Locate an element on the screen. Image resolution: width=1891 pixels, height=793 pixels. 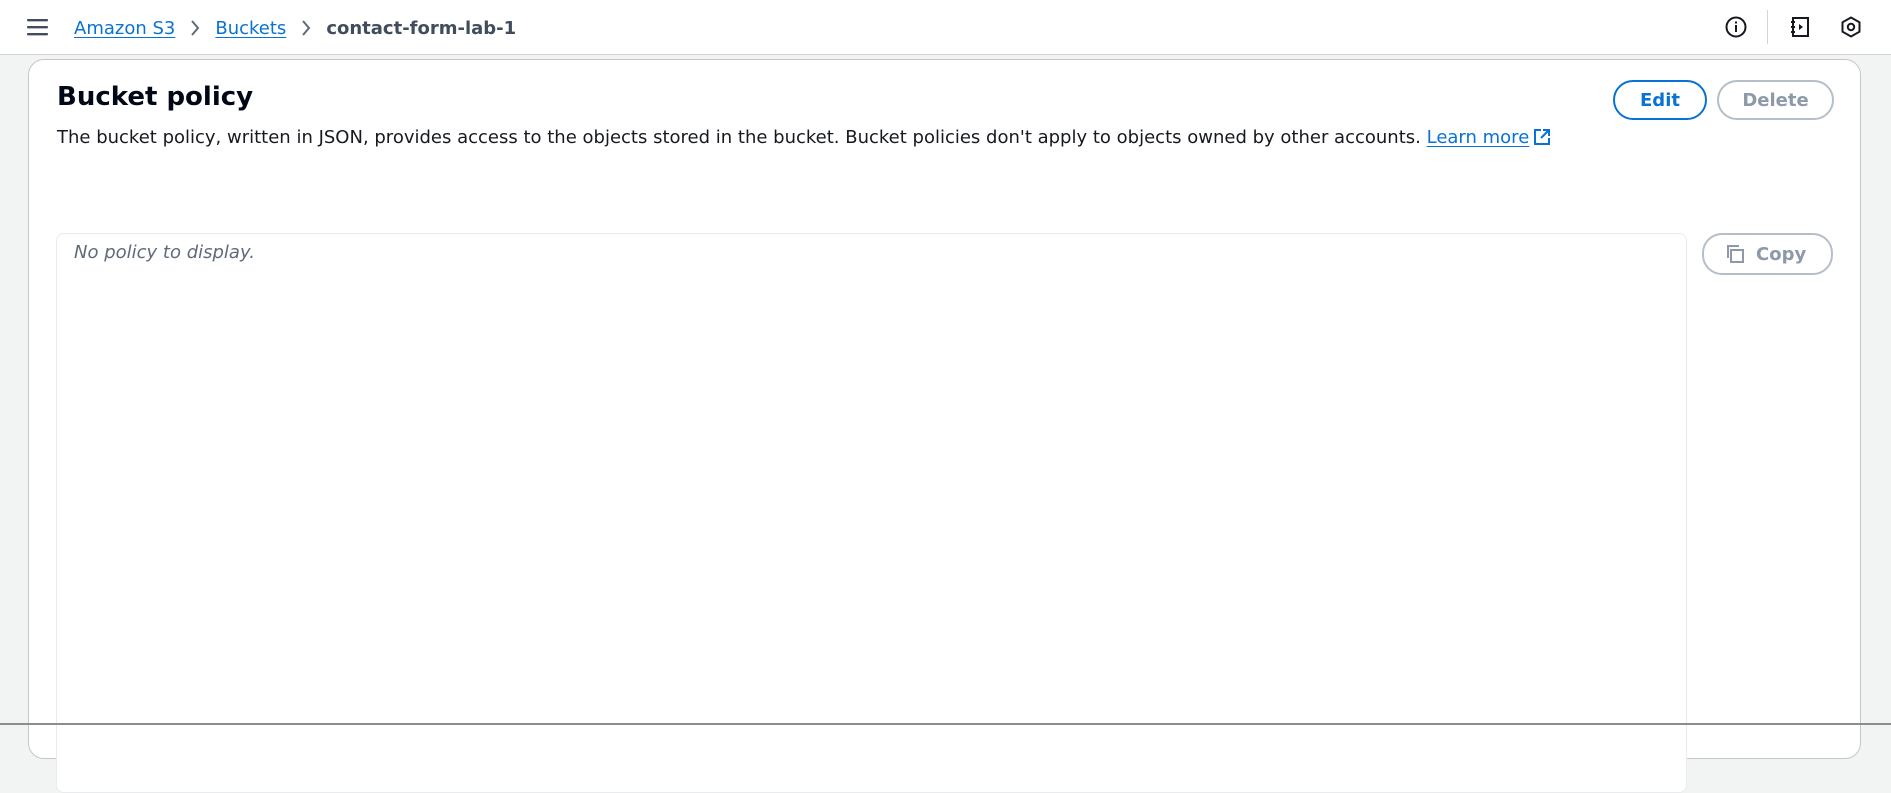
empty-policy-text: No policy to display. is located at coordinates (164, 252).